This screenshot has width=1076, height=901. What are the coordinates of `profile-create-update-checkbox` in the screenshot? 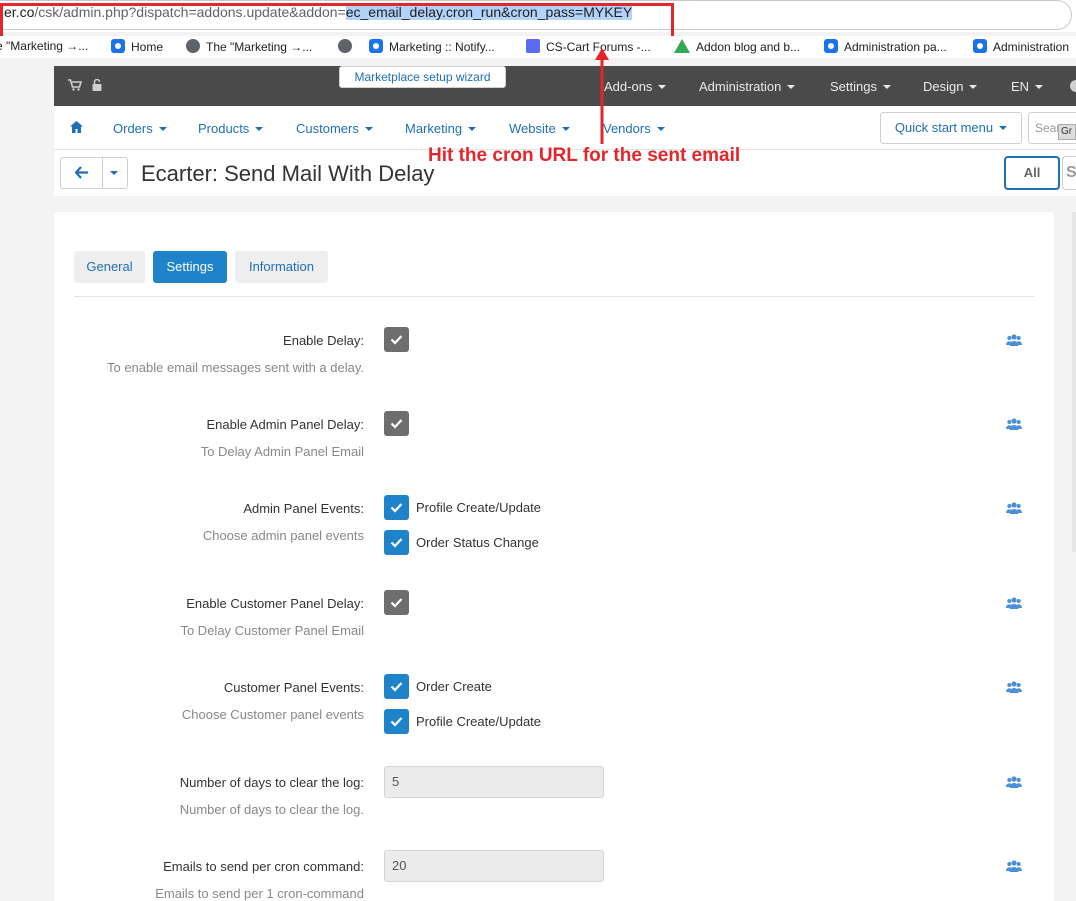 It's located at (396, 507).